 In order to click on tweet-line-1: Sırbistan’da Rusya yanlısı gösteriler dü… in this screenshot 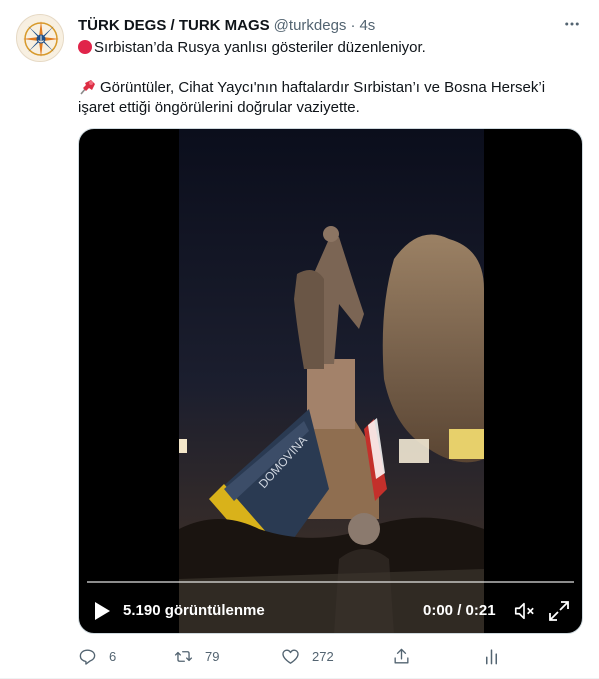, I will do `click(330, 48)`.